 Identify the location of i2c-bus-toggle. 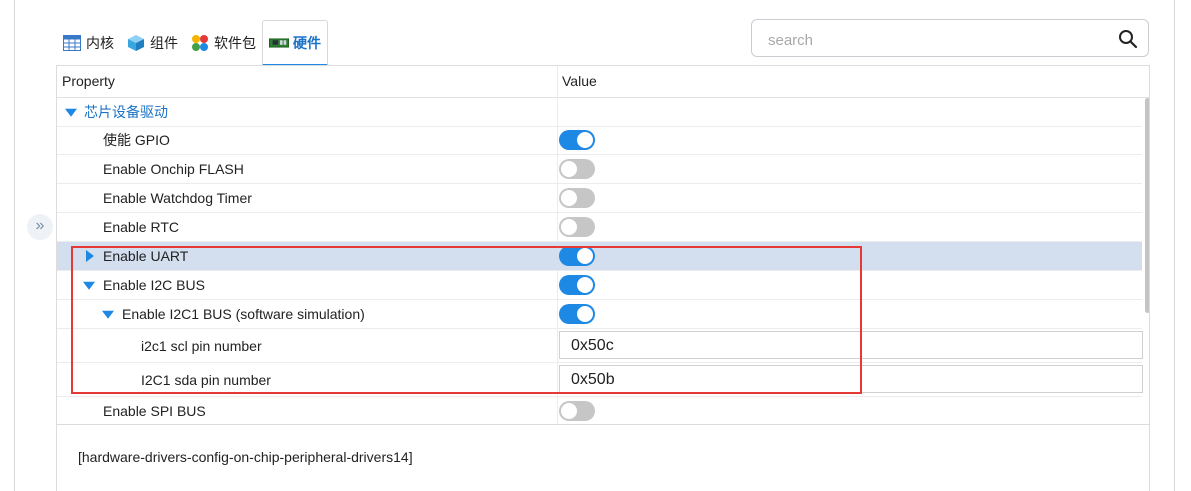
(577, 285).